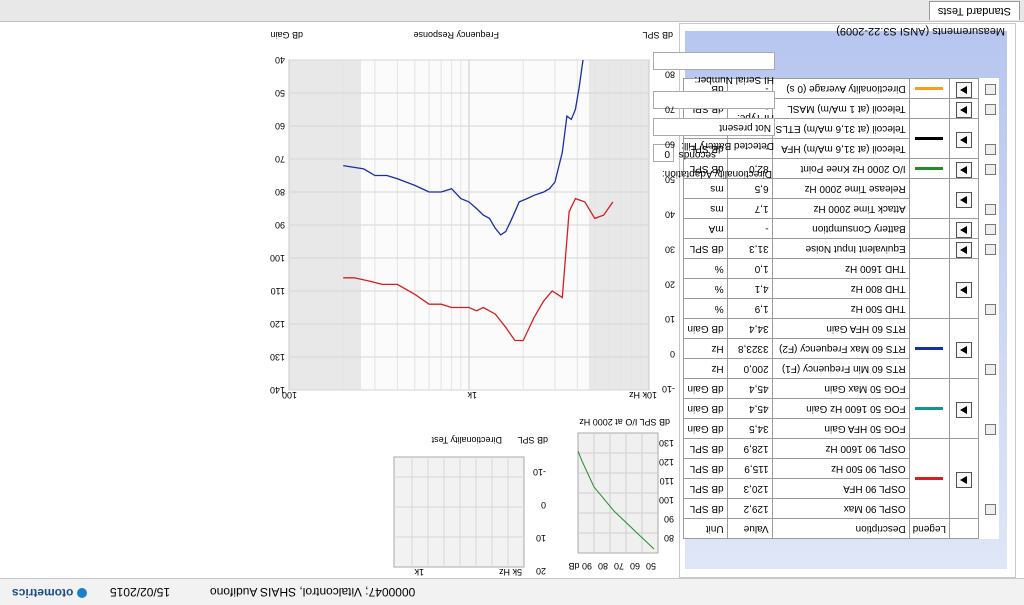  Describe the element at coordinates (277, 324) in the screenshot. I see `freq-left-tick: 120` at that location.